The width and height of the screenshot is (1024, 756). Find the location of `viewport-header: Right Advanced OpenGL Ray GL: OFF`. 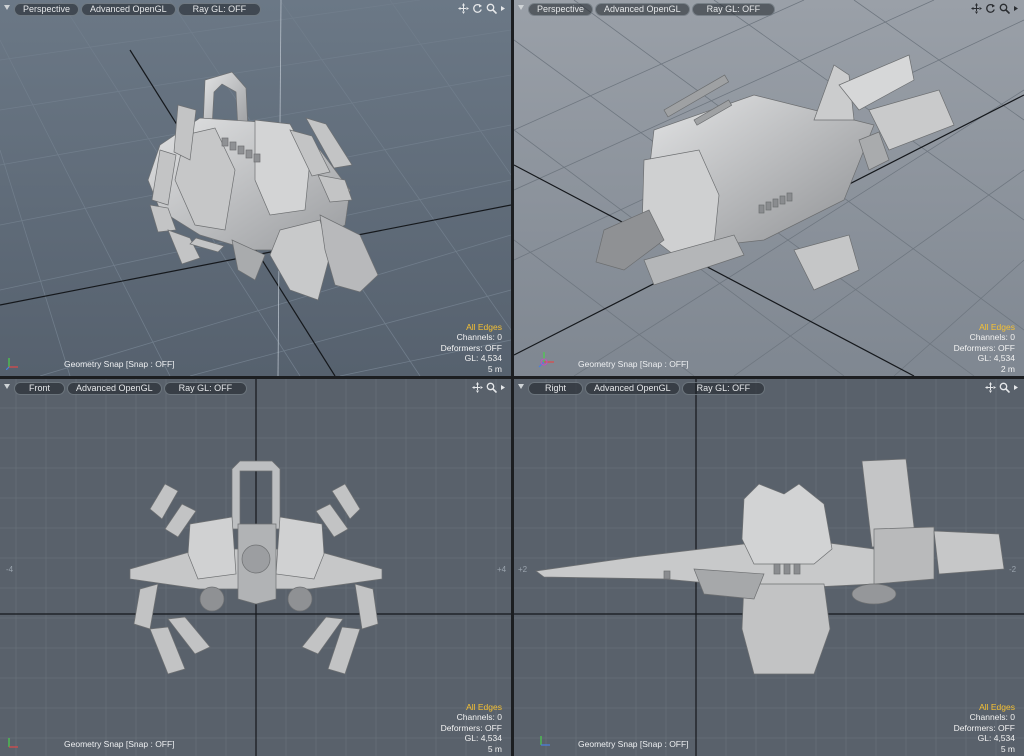

viewport-header: Right Advanced OpenGL Ray GL: OFF is located at coordinates (769, 388).